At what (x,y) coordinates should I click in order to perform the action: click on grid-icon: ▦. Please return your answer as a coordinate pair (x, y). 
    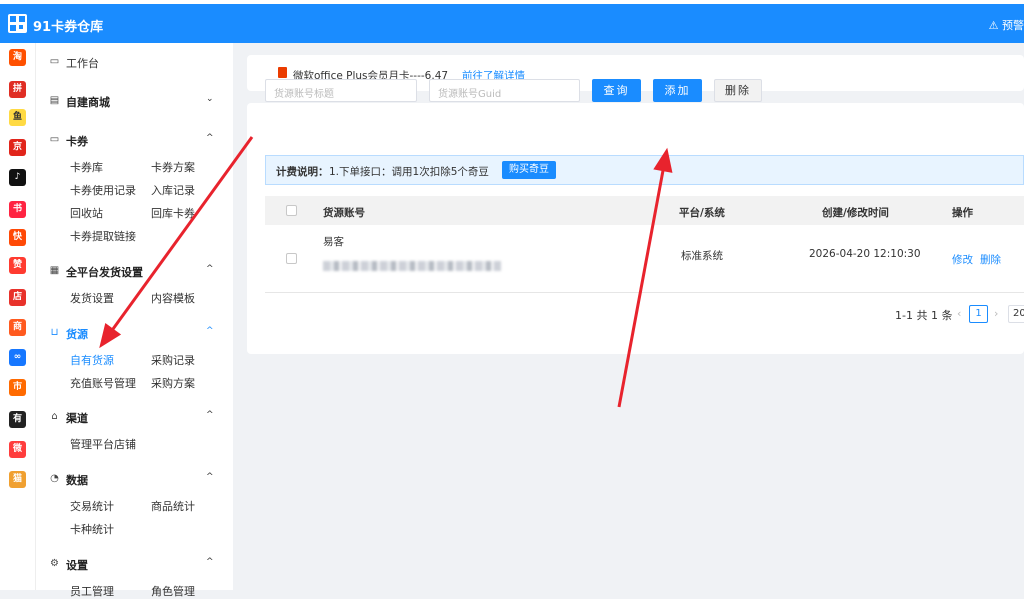
    Looking at the image, I should click on (54, 270).